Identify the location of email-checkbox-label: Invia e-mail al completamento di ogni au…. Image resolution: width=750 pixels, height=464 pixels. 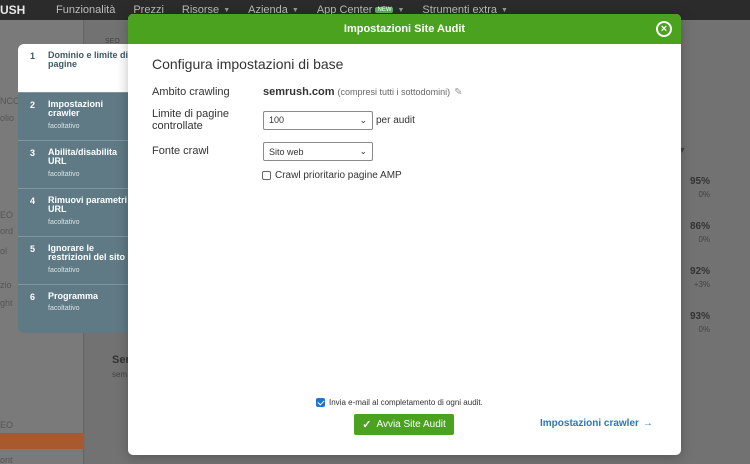
(406, 402).